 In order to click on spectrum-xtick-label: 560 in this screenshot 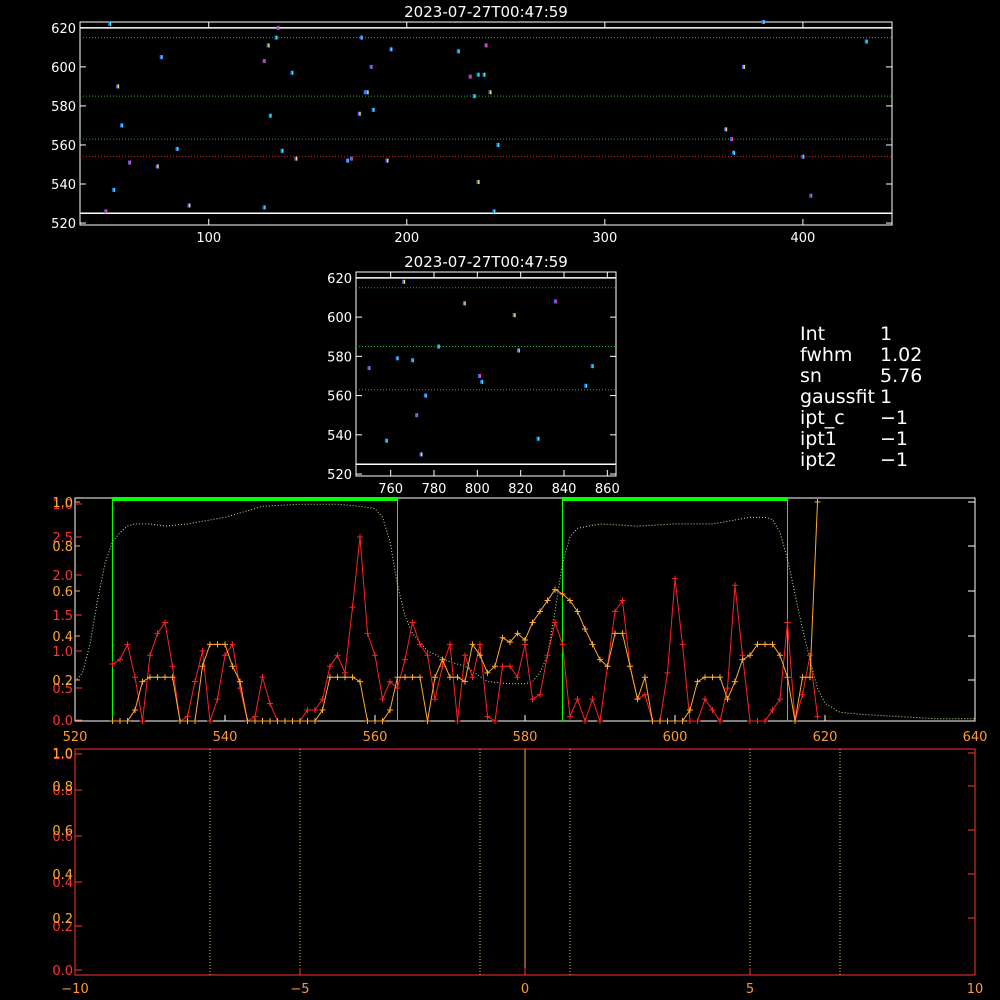, I will do `click(375, 737)`.